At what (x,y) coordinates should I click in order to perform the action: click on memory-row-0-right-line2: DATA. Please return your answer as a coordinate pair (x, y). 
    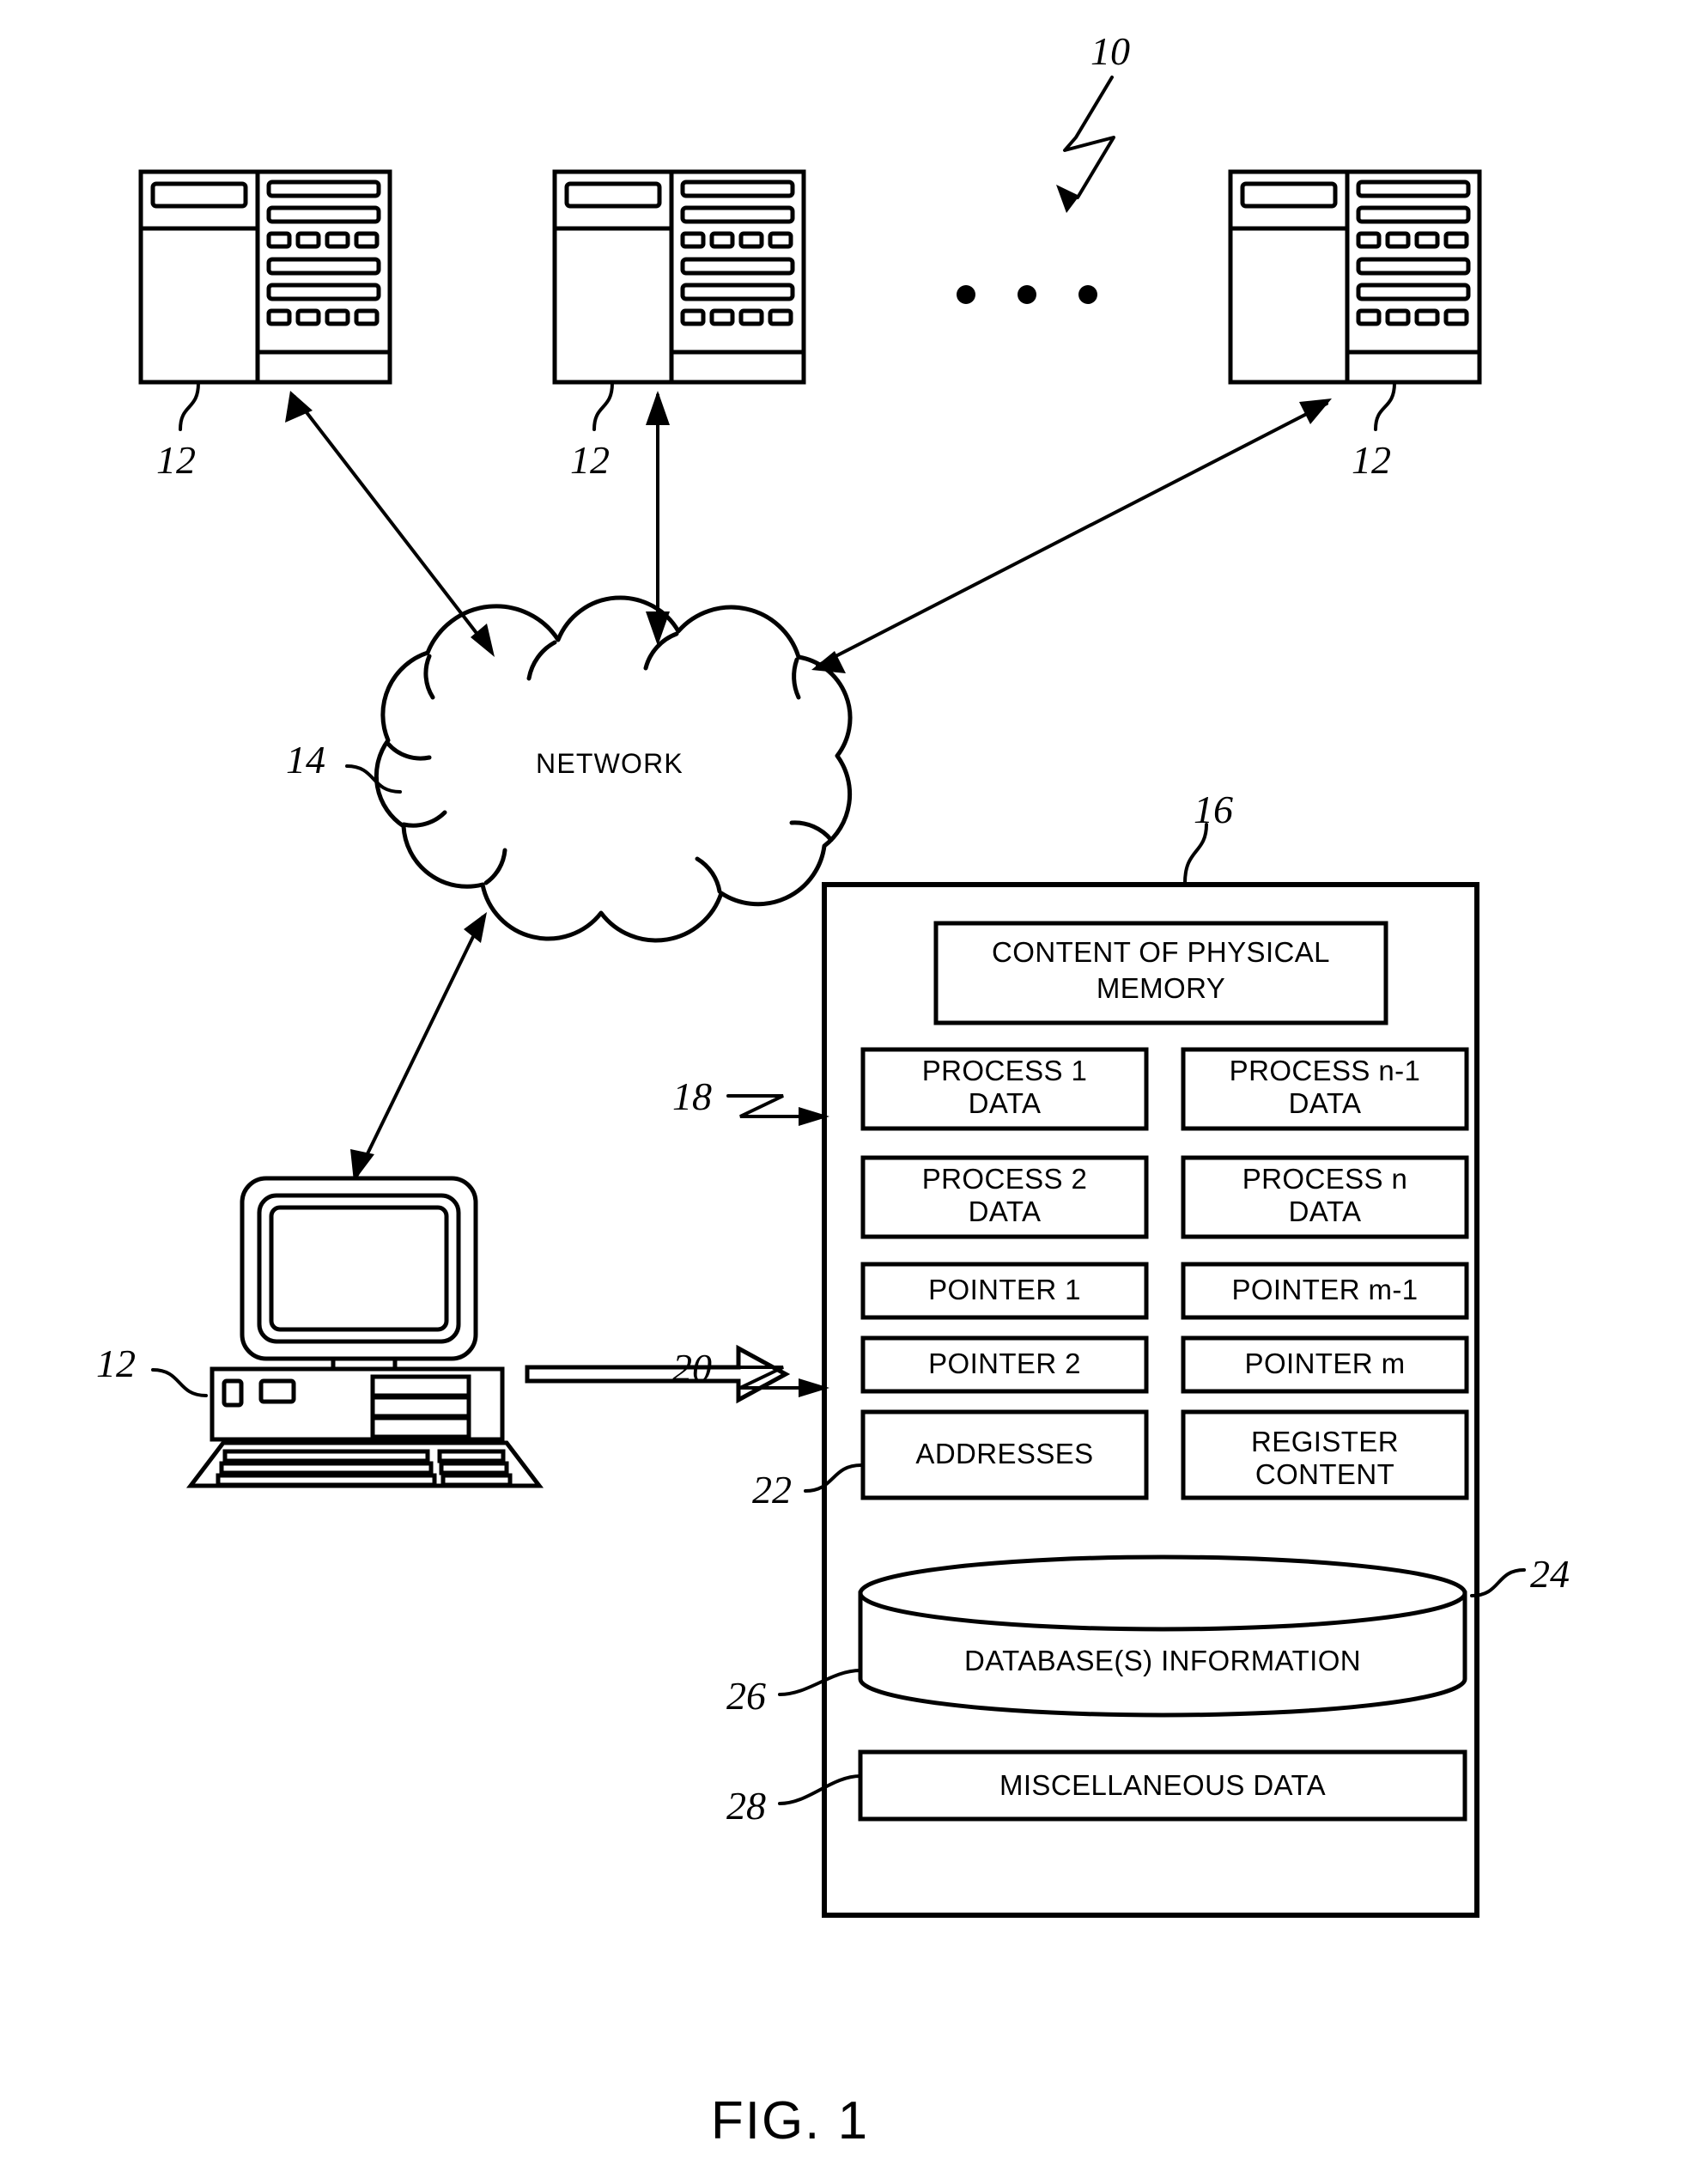
    Looking at the image, I should click on (1325, 1103).